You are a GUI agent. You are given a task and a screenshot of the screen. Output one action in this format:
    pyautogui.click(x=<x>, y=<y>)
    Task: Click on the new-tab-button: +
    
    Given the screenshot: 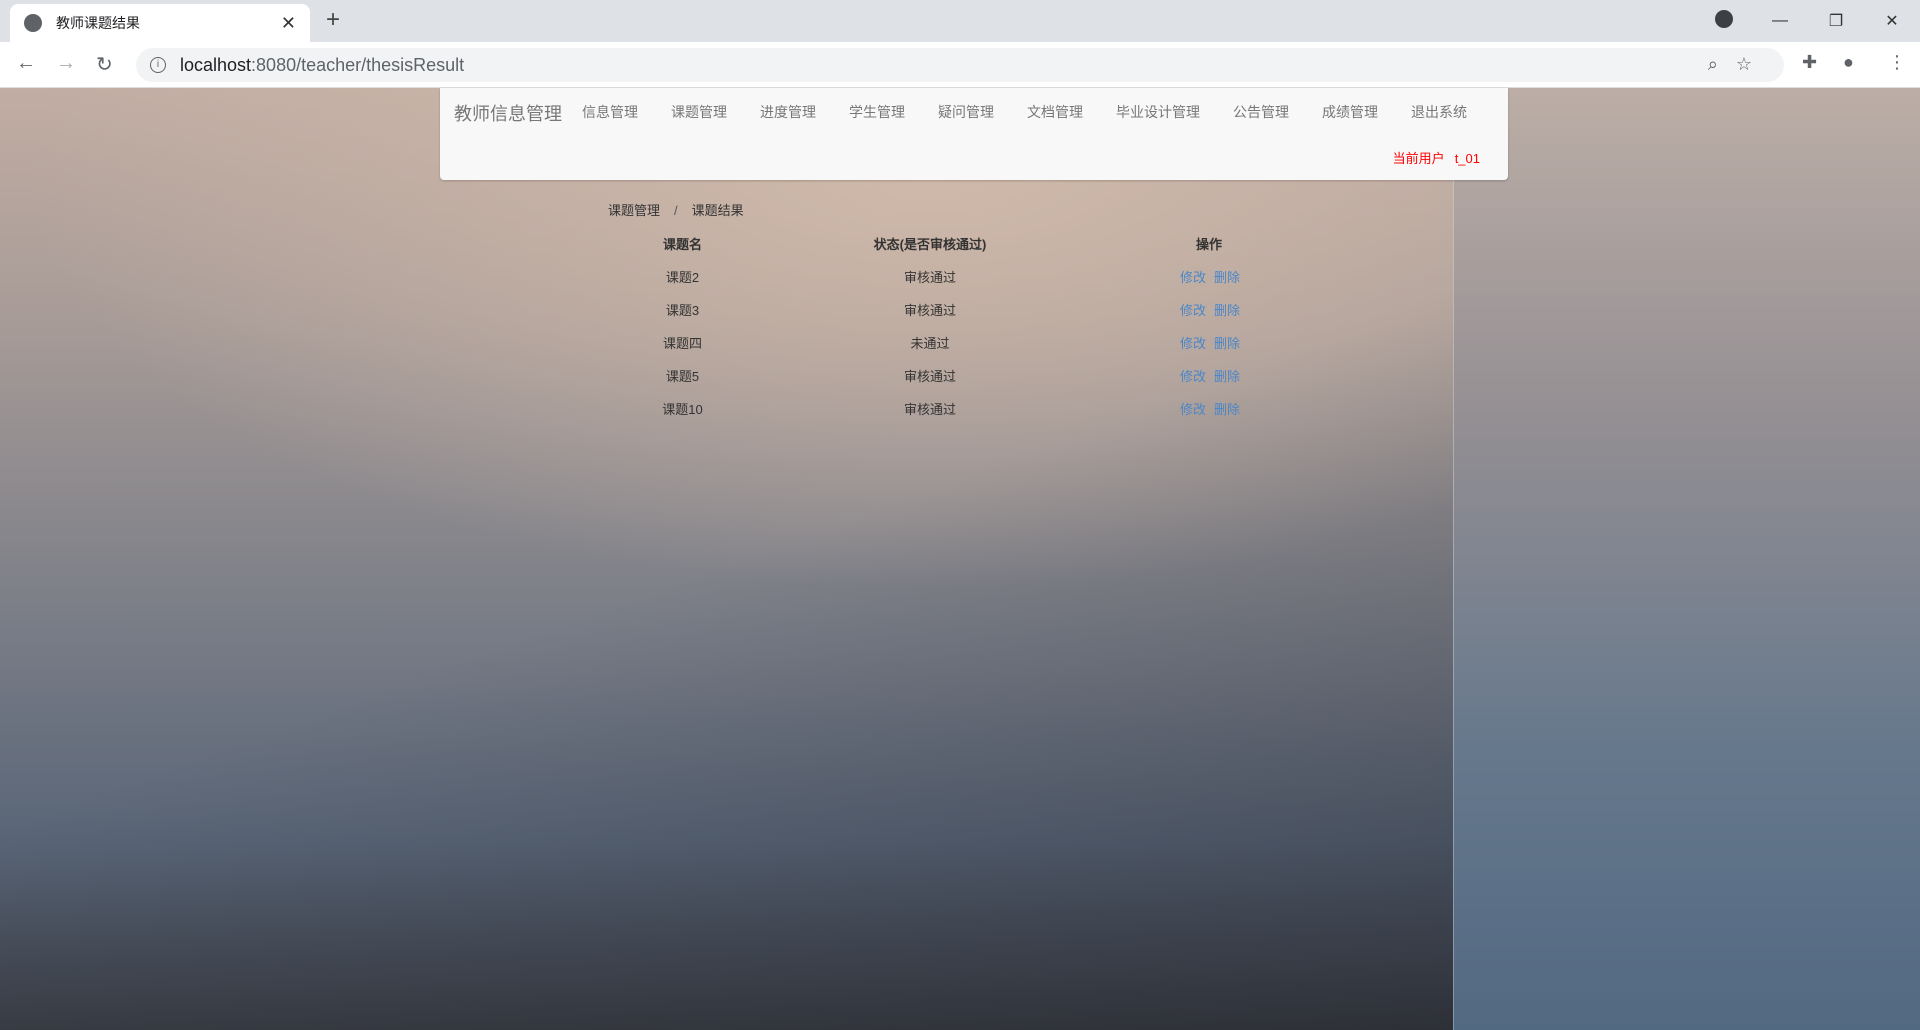 What is the action you would take?
    pyautogui.click(x=333, y=20)
    